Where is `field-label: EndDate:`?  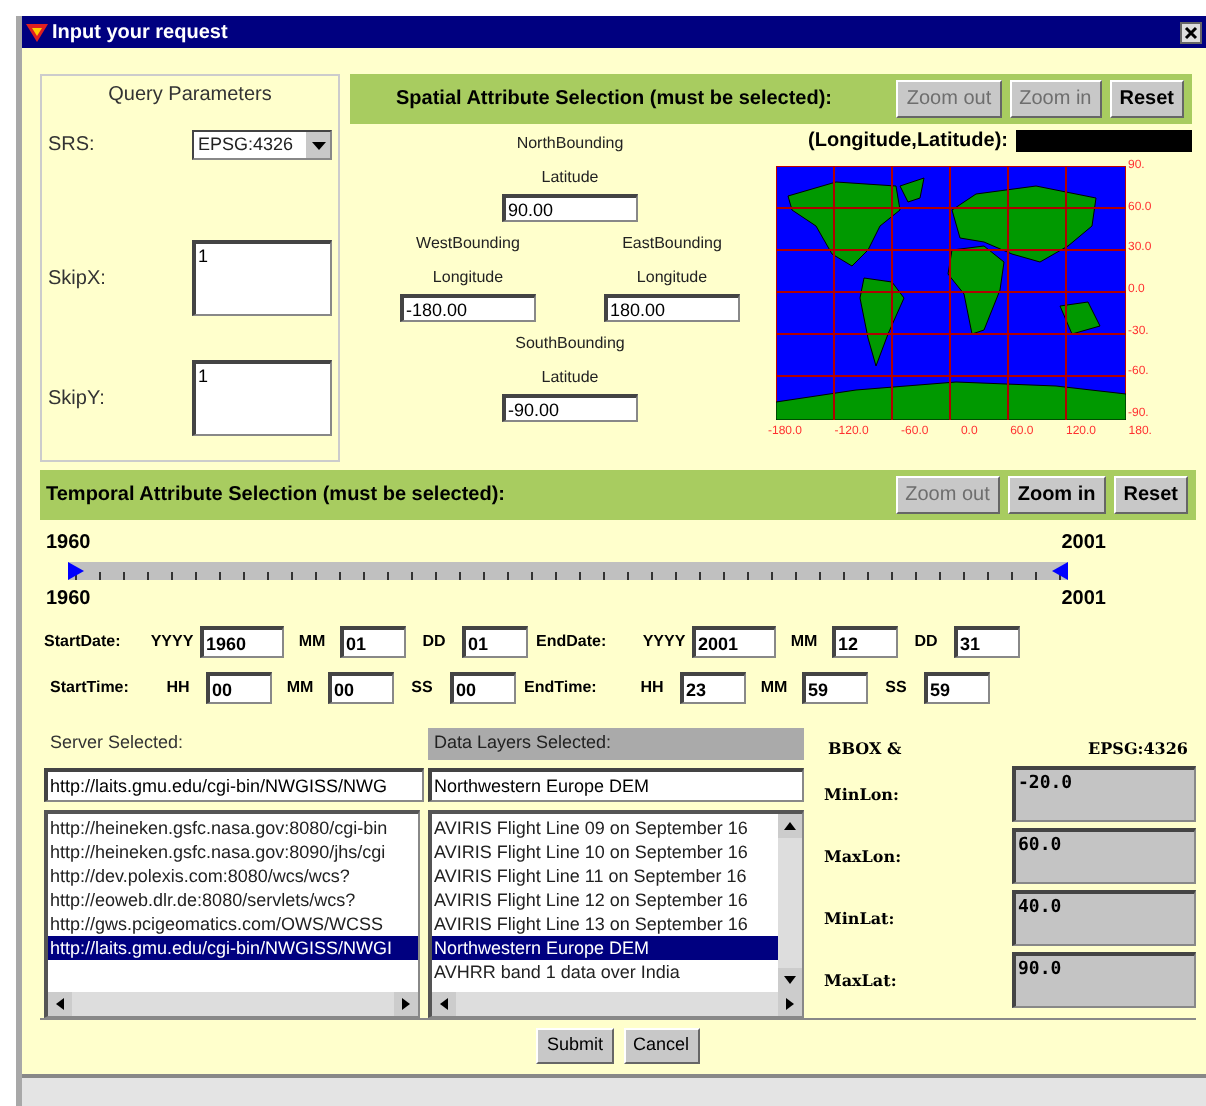 field-label: EndDate: is located at coordinates (572, 642).